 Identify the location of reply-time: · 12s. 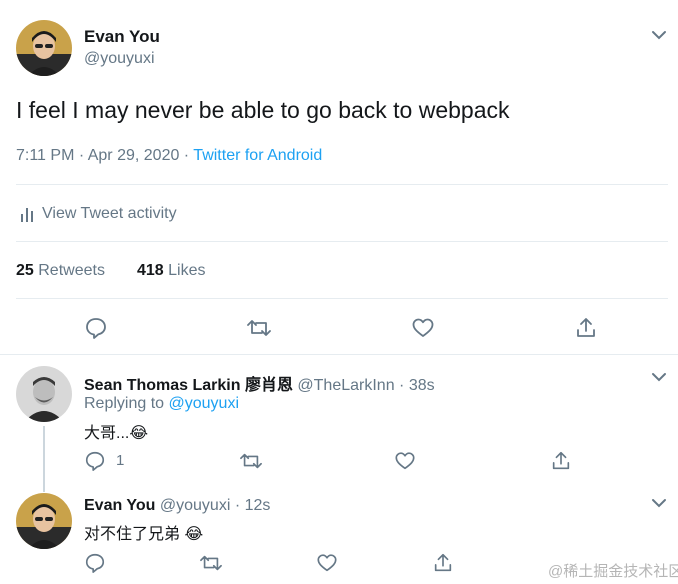
(253, 505).